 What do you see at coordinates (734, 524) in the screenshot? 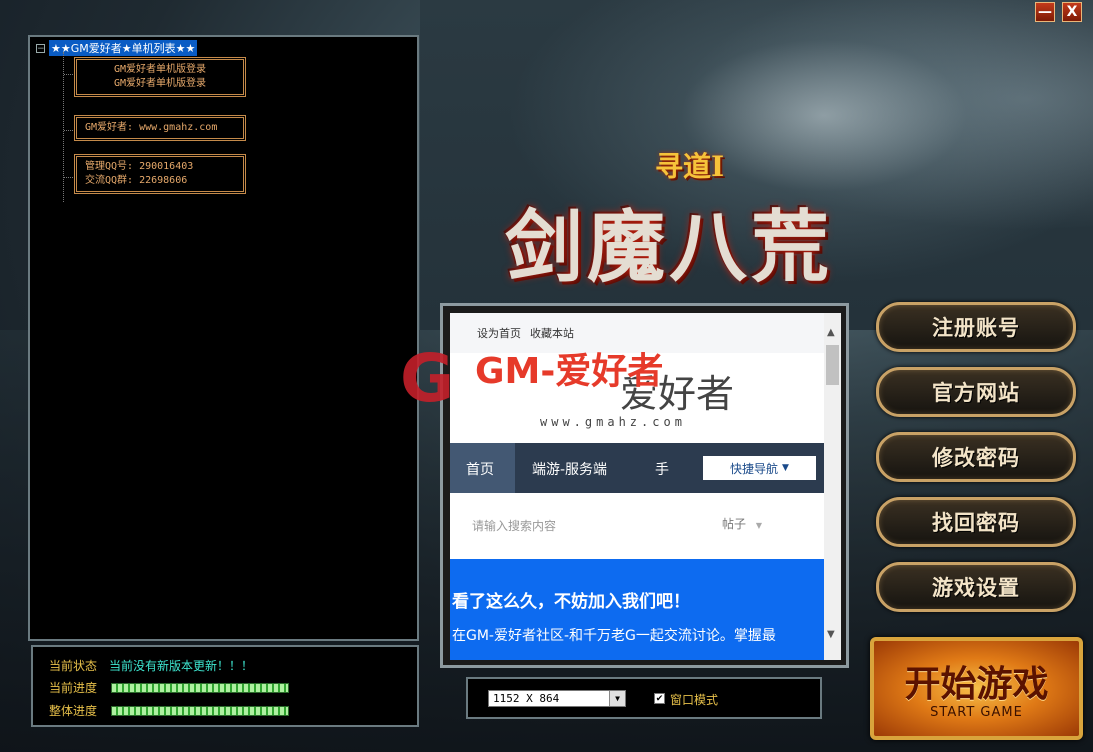
I see `search-type-label: 帖子` at bounding box center [734, 524].